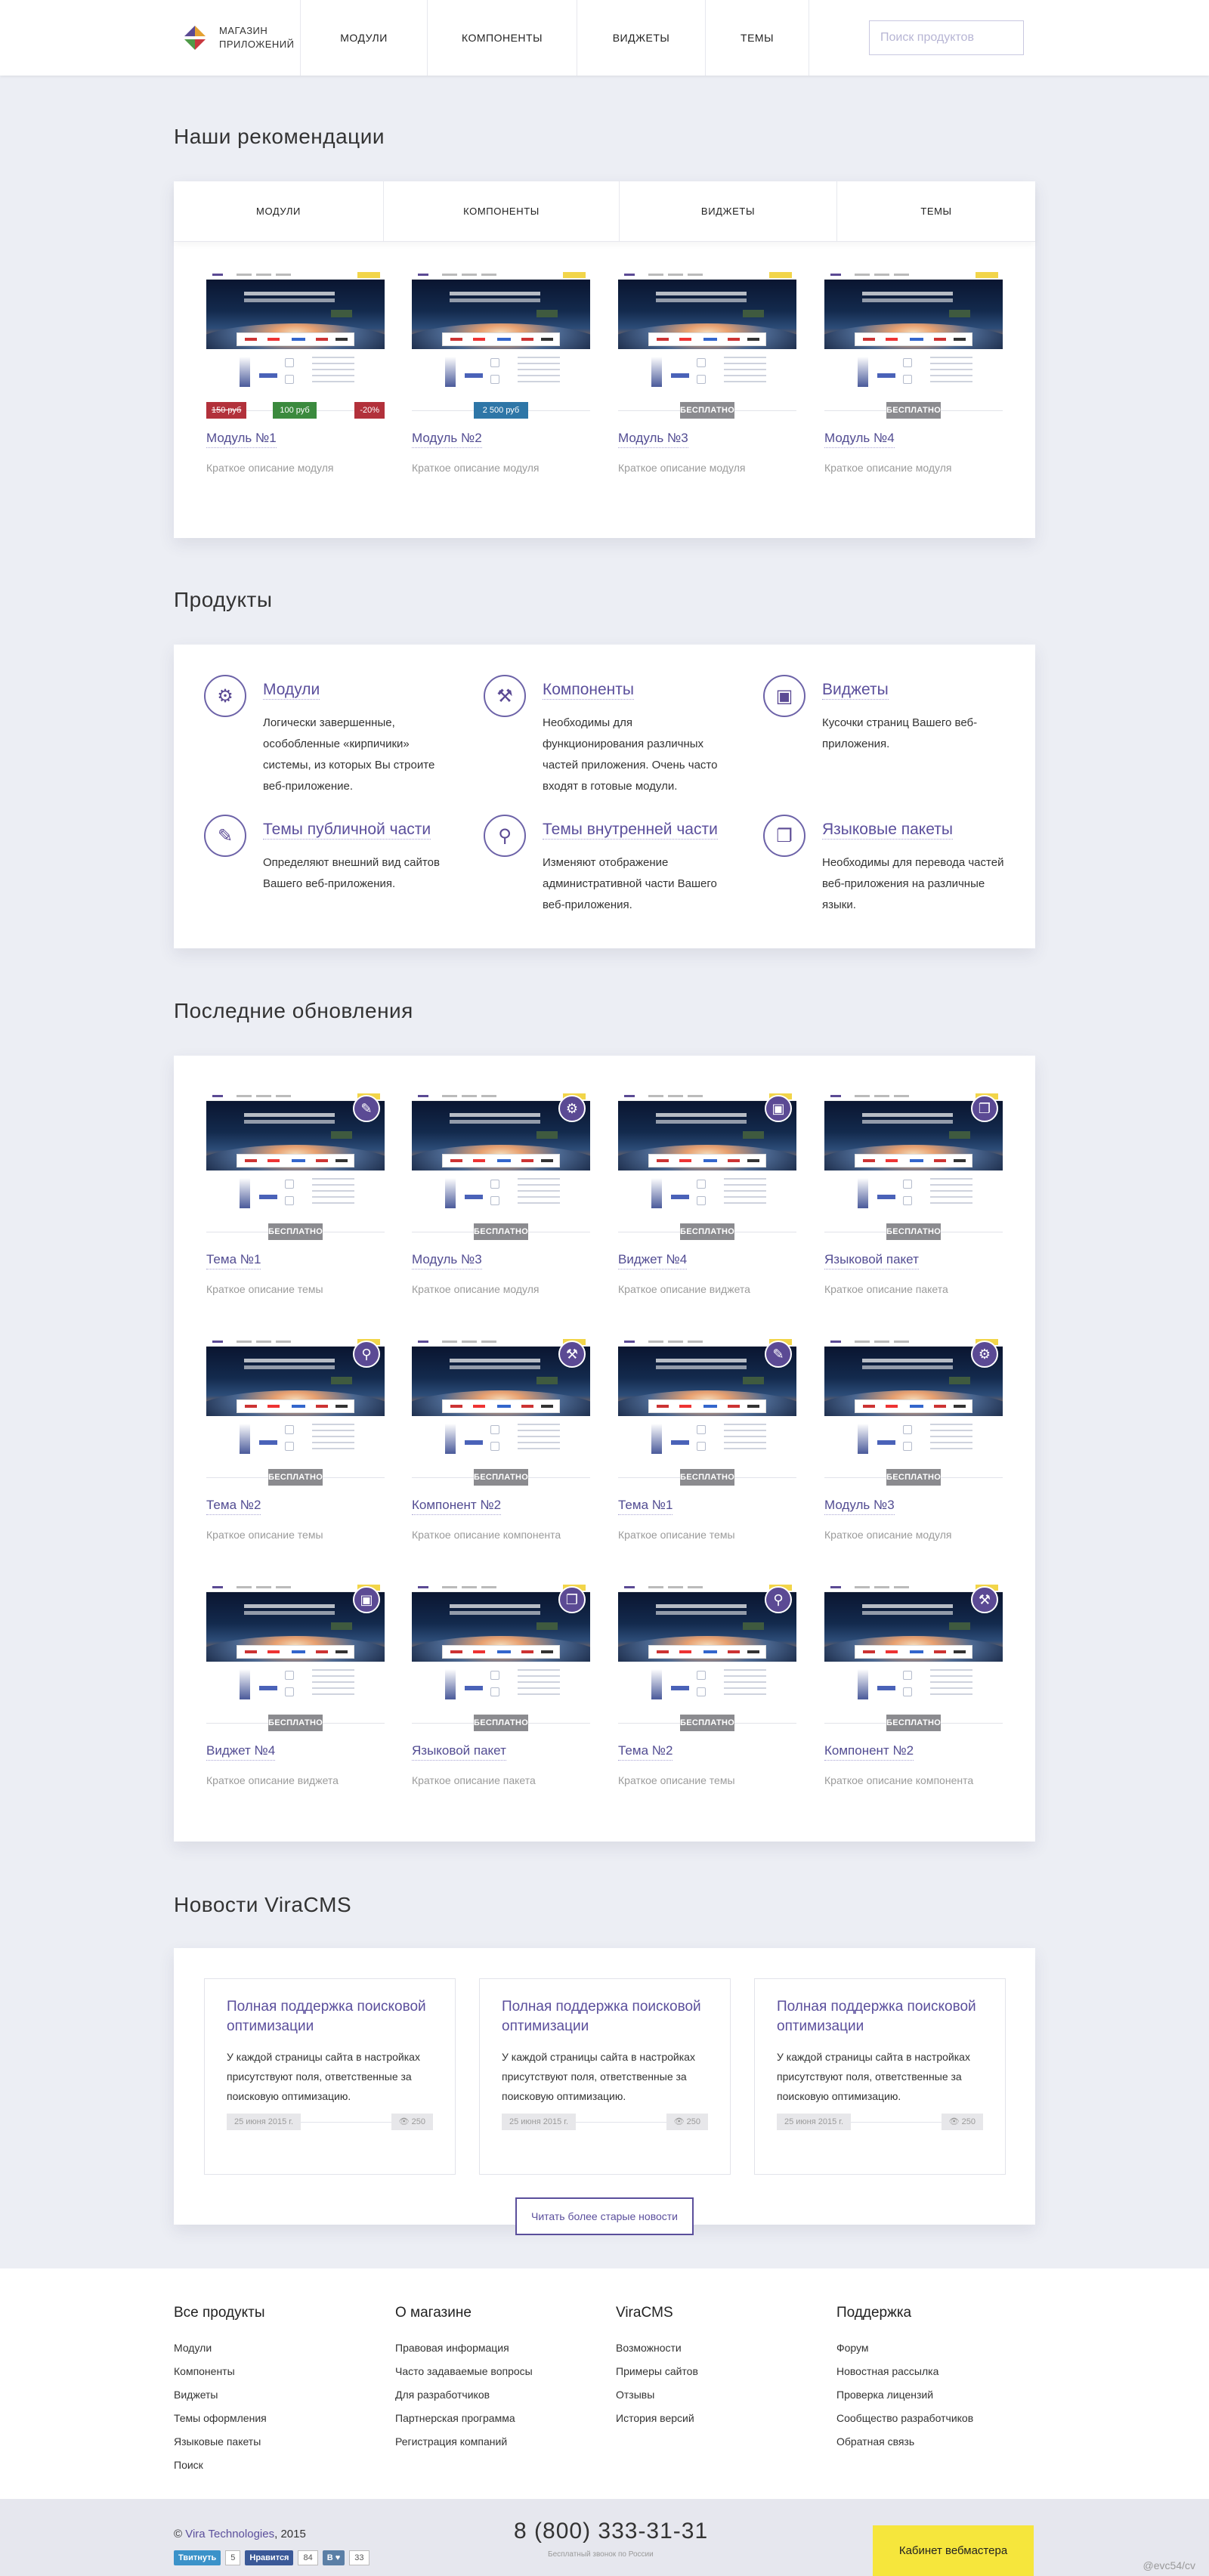 Image resolution: width=1209 pixels, height=2576 pixels. I want to click on vk-like-button: В ♥, so click(333, 2557).